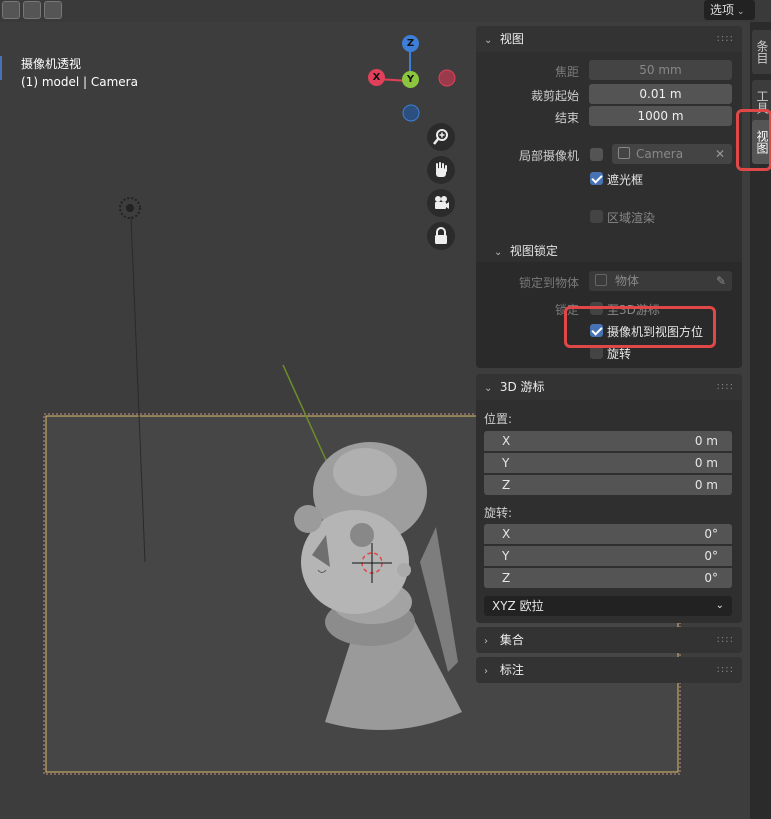 This screenshot has width=771, height=819. What do you see at coordinates (376, 77) in the screenshot?
I see `gizmo-x-icon: X` at bounding box center [376, 77].